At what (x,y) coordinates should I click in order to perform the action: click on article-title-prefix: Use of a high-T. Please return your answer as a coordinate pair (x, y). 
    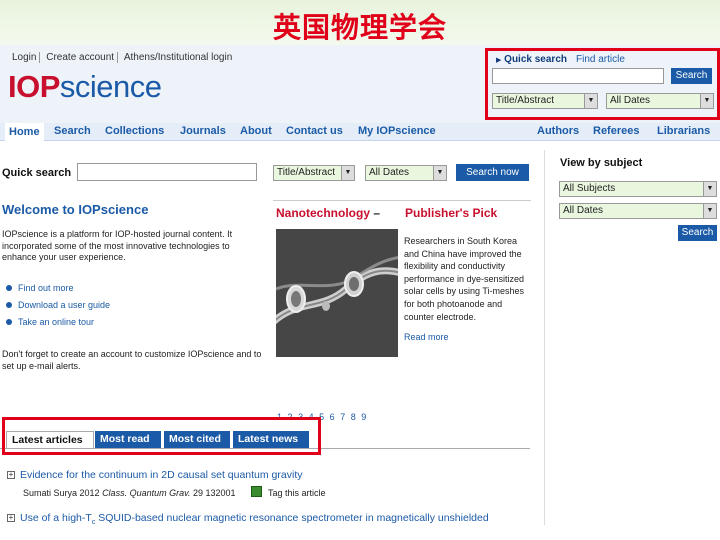
    Looking at the image, I should click on (56, 518).